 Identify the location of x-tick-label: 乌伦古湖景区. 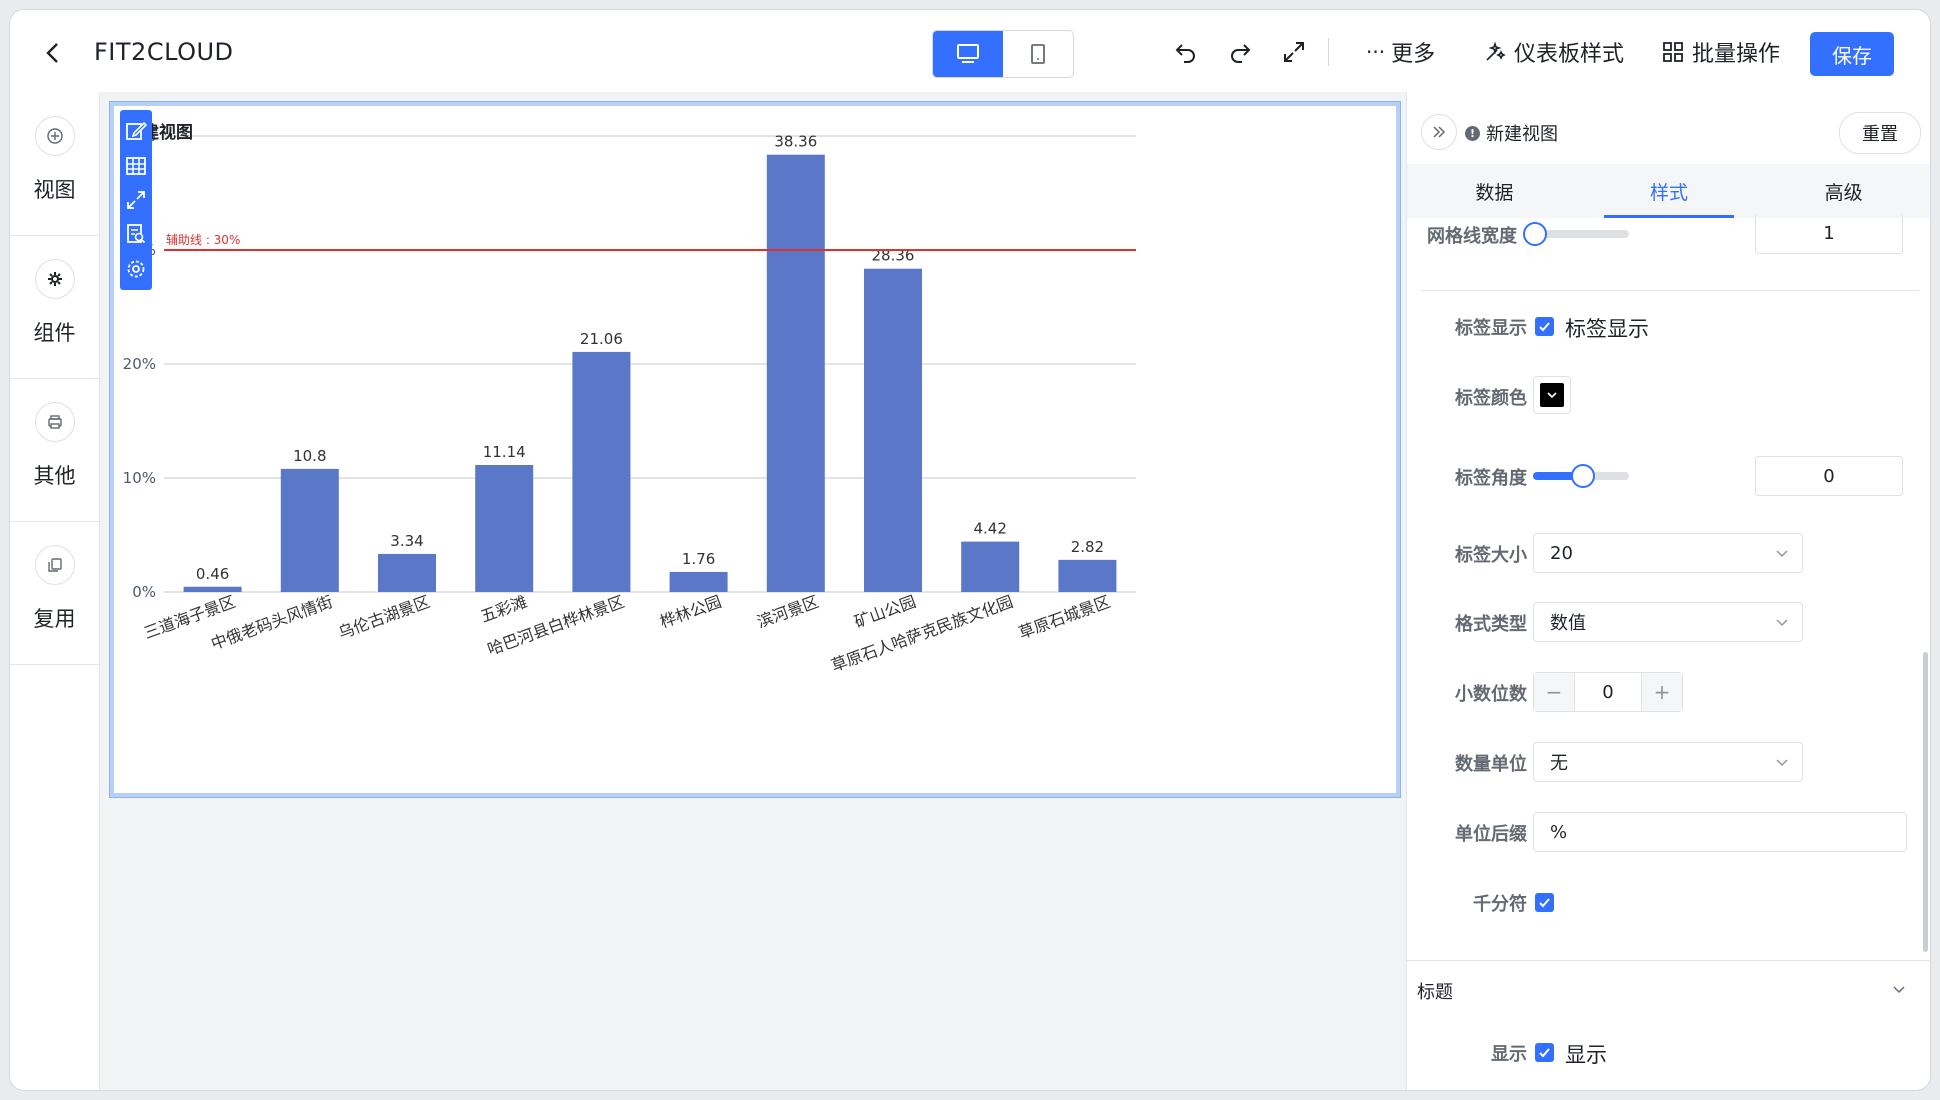
(384, 617).